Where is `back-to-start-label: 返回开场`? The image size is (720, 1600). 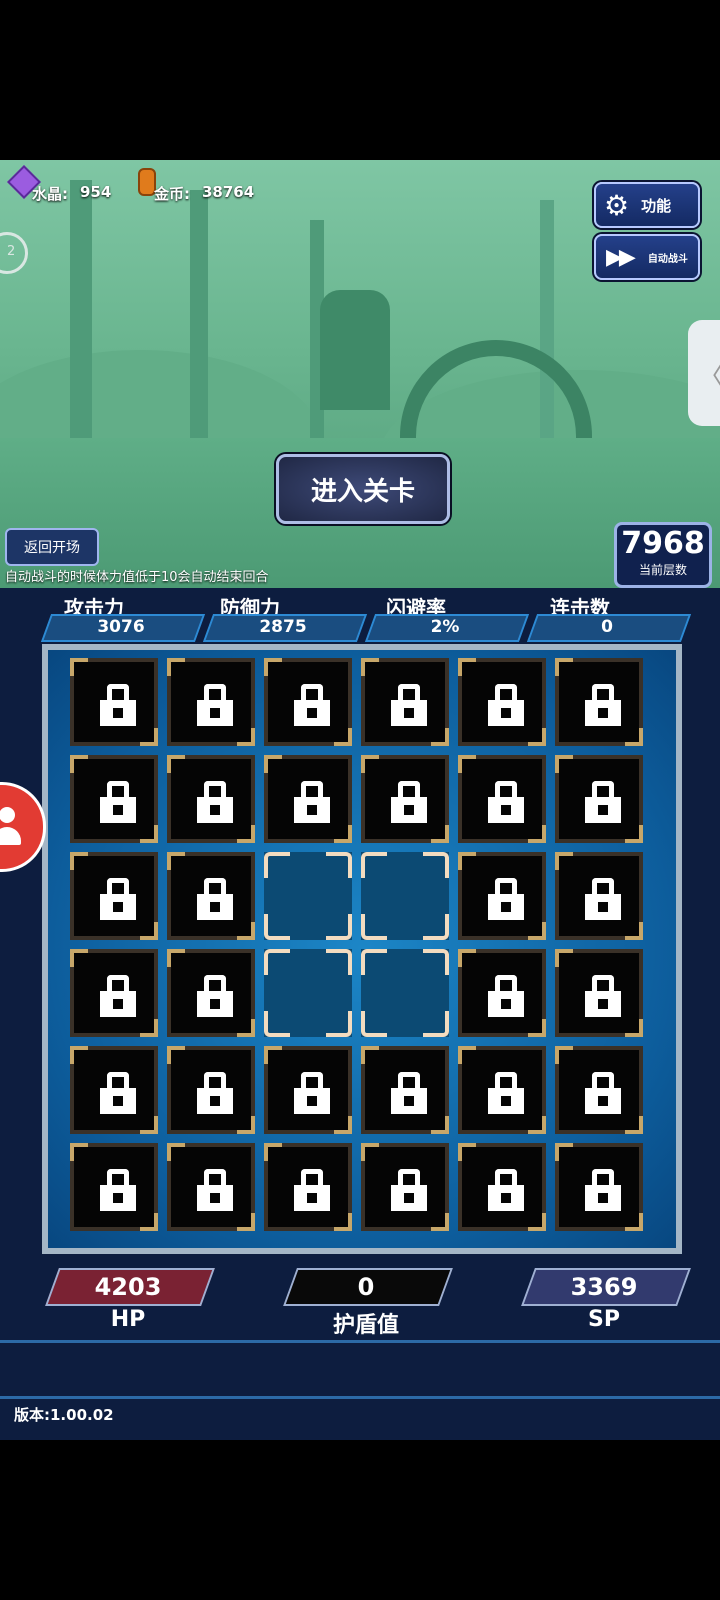 back-to-start-label: 返回开场 is located at coordinates (52, 548).